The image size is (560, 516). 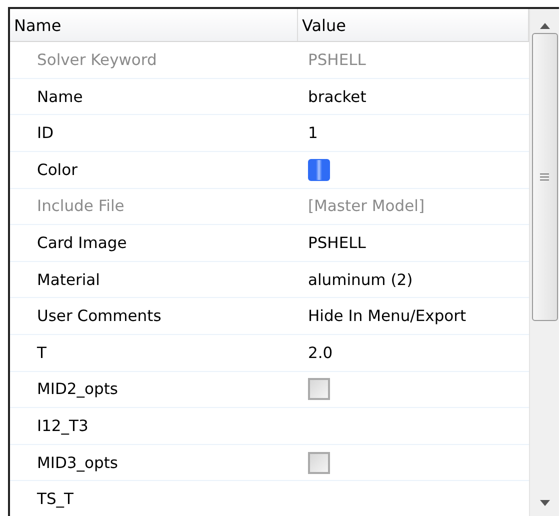 I want to click on property-name: MID2_opts, so click(x=77, y=389).